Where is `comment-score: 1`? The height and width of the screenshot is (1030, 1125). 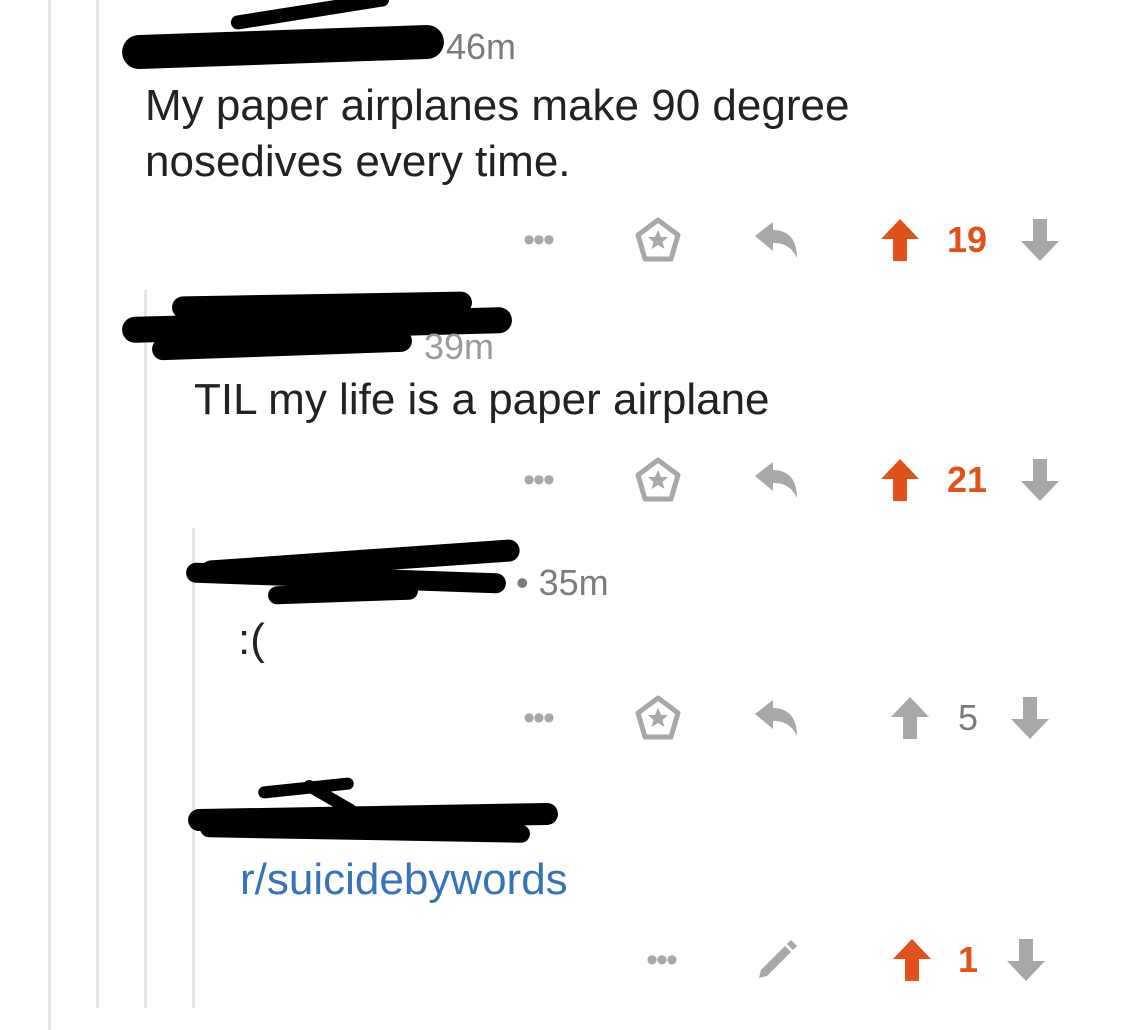 comment-score: 1 is located at coordinates (968, 960).